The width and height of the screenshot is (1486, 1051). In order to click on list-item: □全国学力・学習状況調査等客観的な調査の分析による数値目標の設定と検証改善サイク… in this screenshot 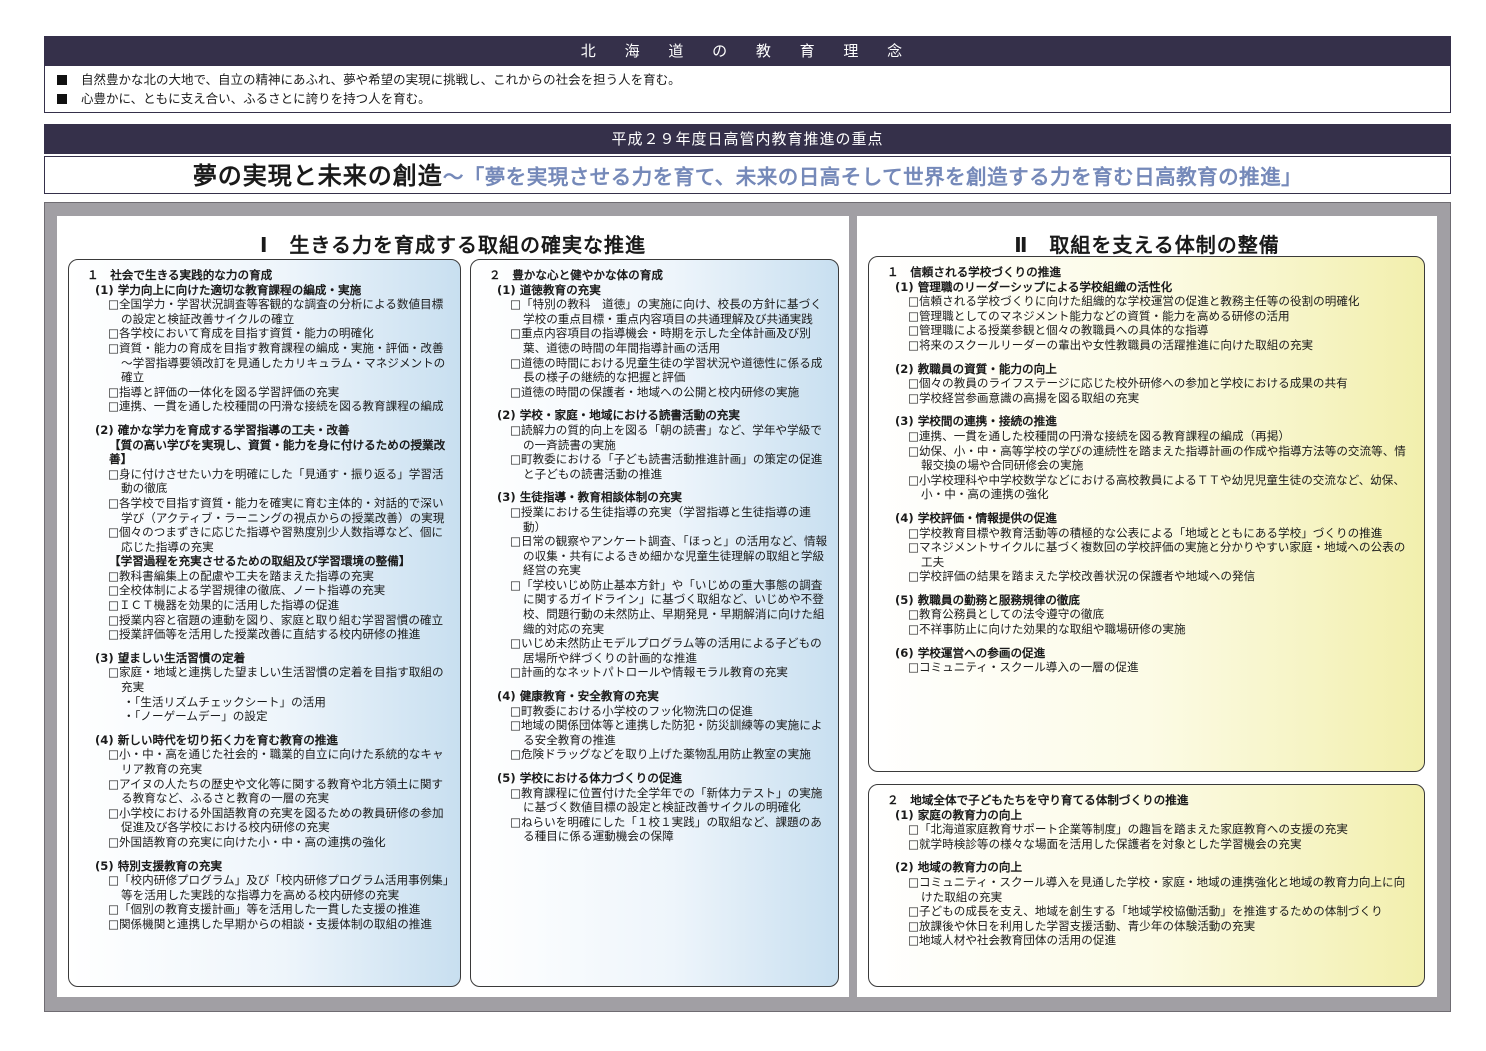, I will do `click(276, 311)`.